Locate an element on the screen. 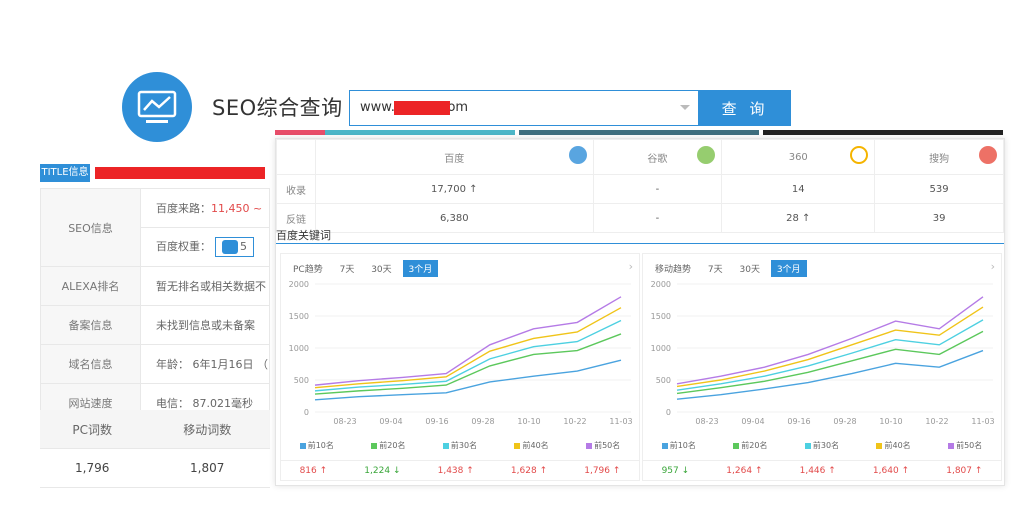 The height and width of the screenshot is (510, 1024). section-title: 百度关键词 is located at coordinates (303, 235).